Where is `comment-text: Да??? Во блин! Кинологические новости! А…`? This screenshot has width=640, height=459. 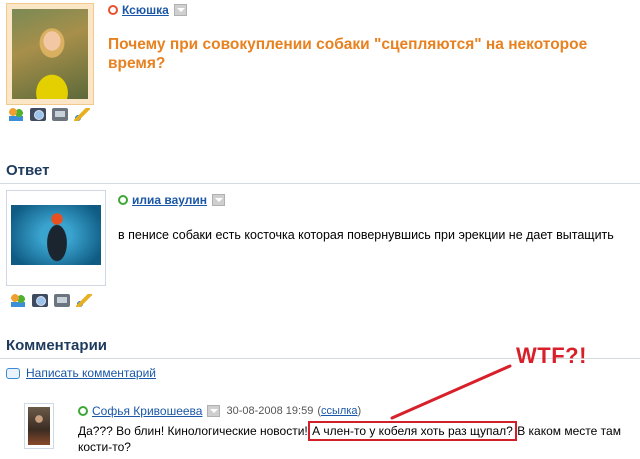
comment-text: Да??? Во блин! Кинологические новости! А… is located at coordinates (352, 438).